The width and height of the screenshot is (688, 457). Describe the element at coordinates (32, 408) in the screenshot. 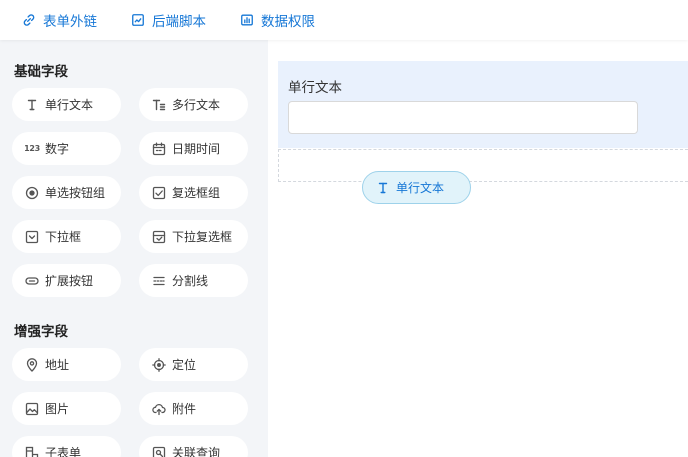

I see `image-icon` at that location.